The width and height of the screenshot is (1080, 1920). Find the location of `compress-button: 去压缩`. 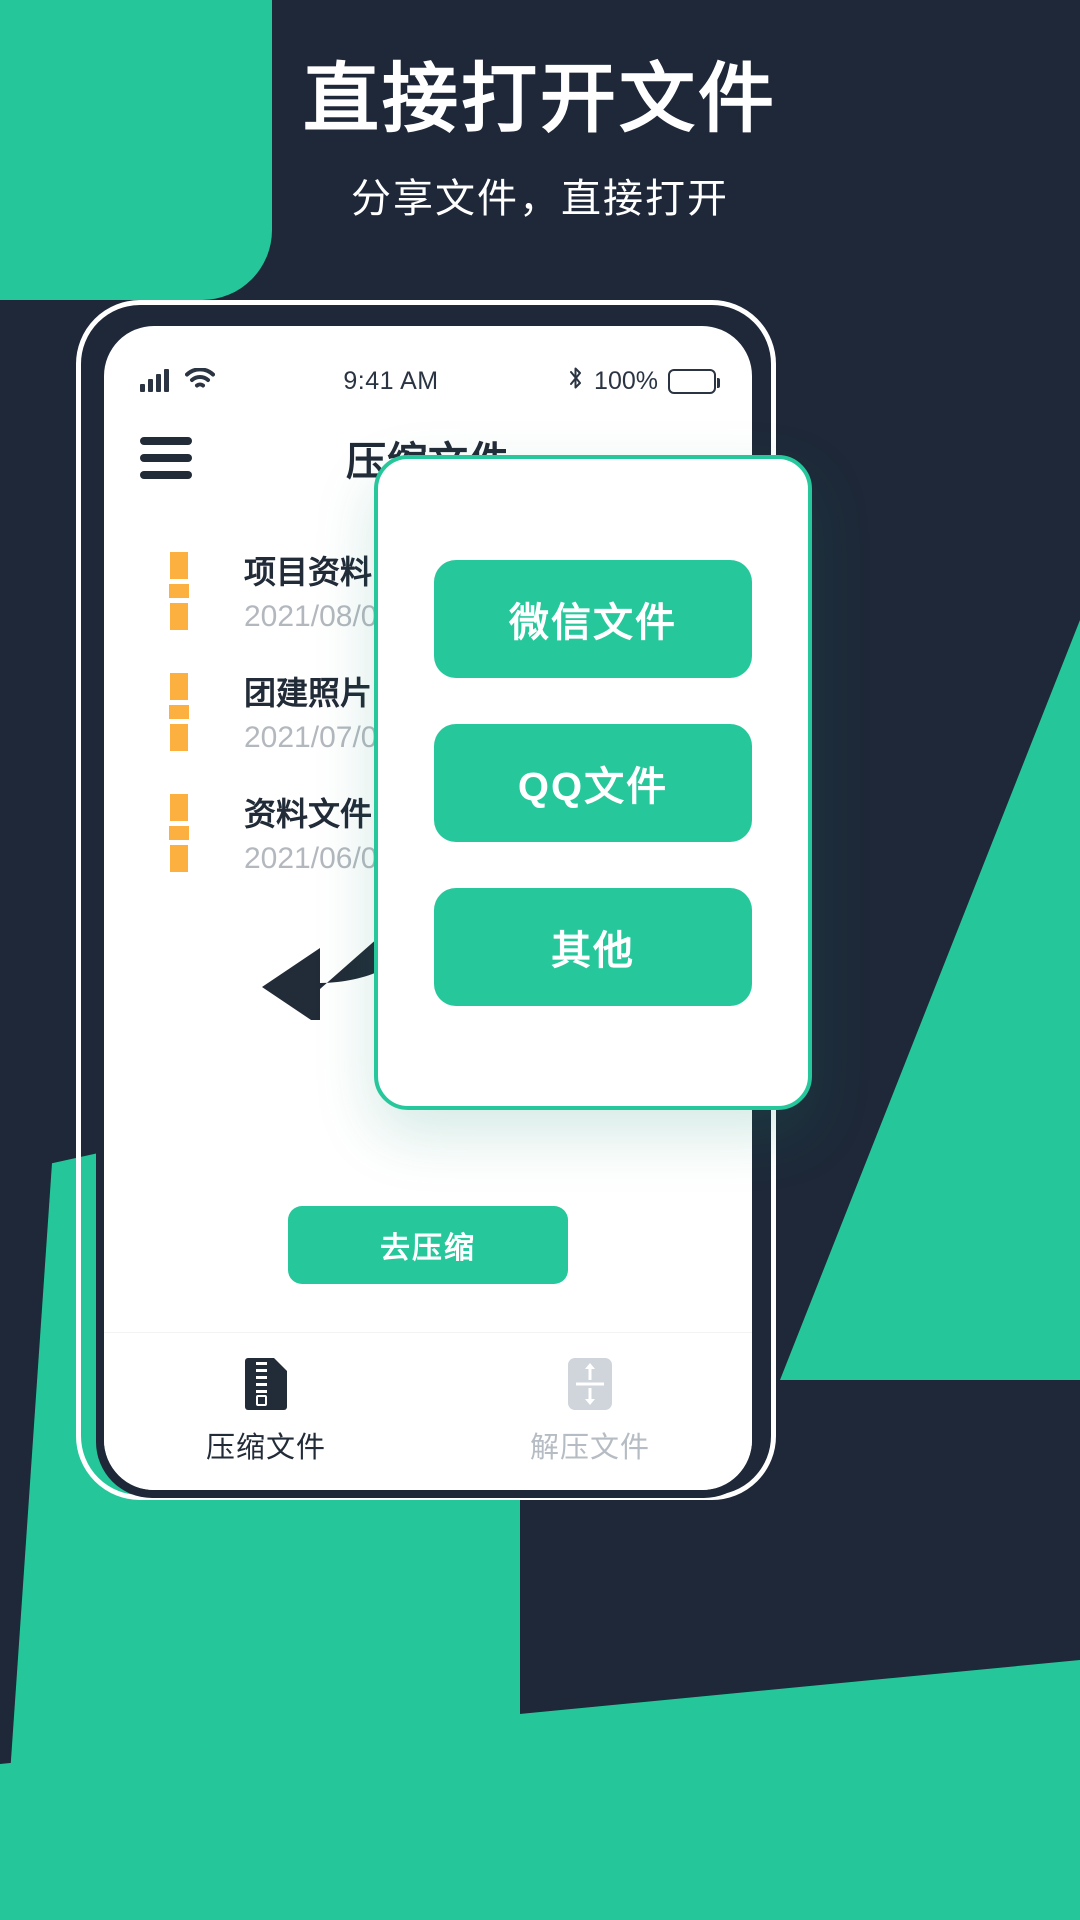

compress-button: 去压缩 is located at coordinates (428, 1245).